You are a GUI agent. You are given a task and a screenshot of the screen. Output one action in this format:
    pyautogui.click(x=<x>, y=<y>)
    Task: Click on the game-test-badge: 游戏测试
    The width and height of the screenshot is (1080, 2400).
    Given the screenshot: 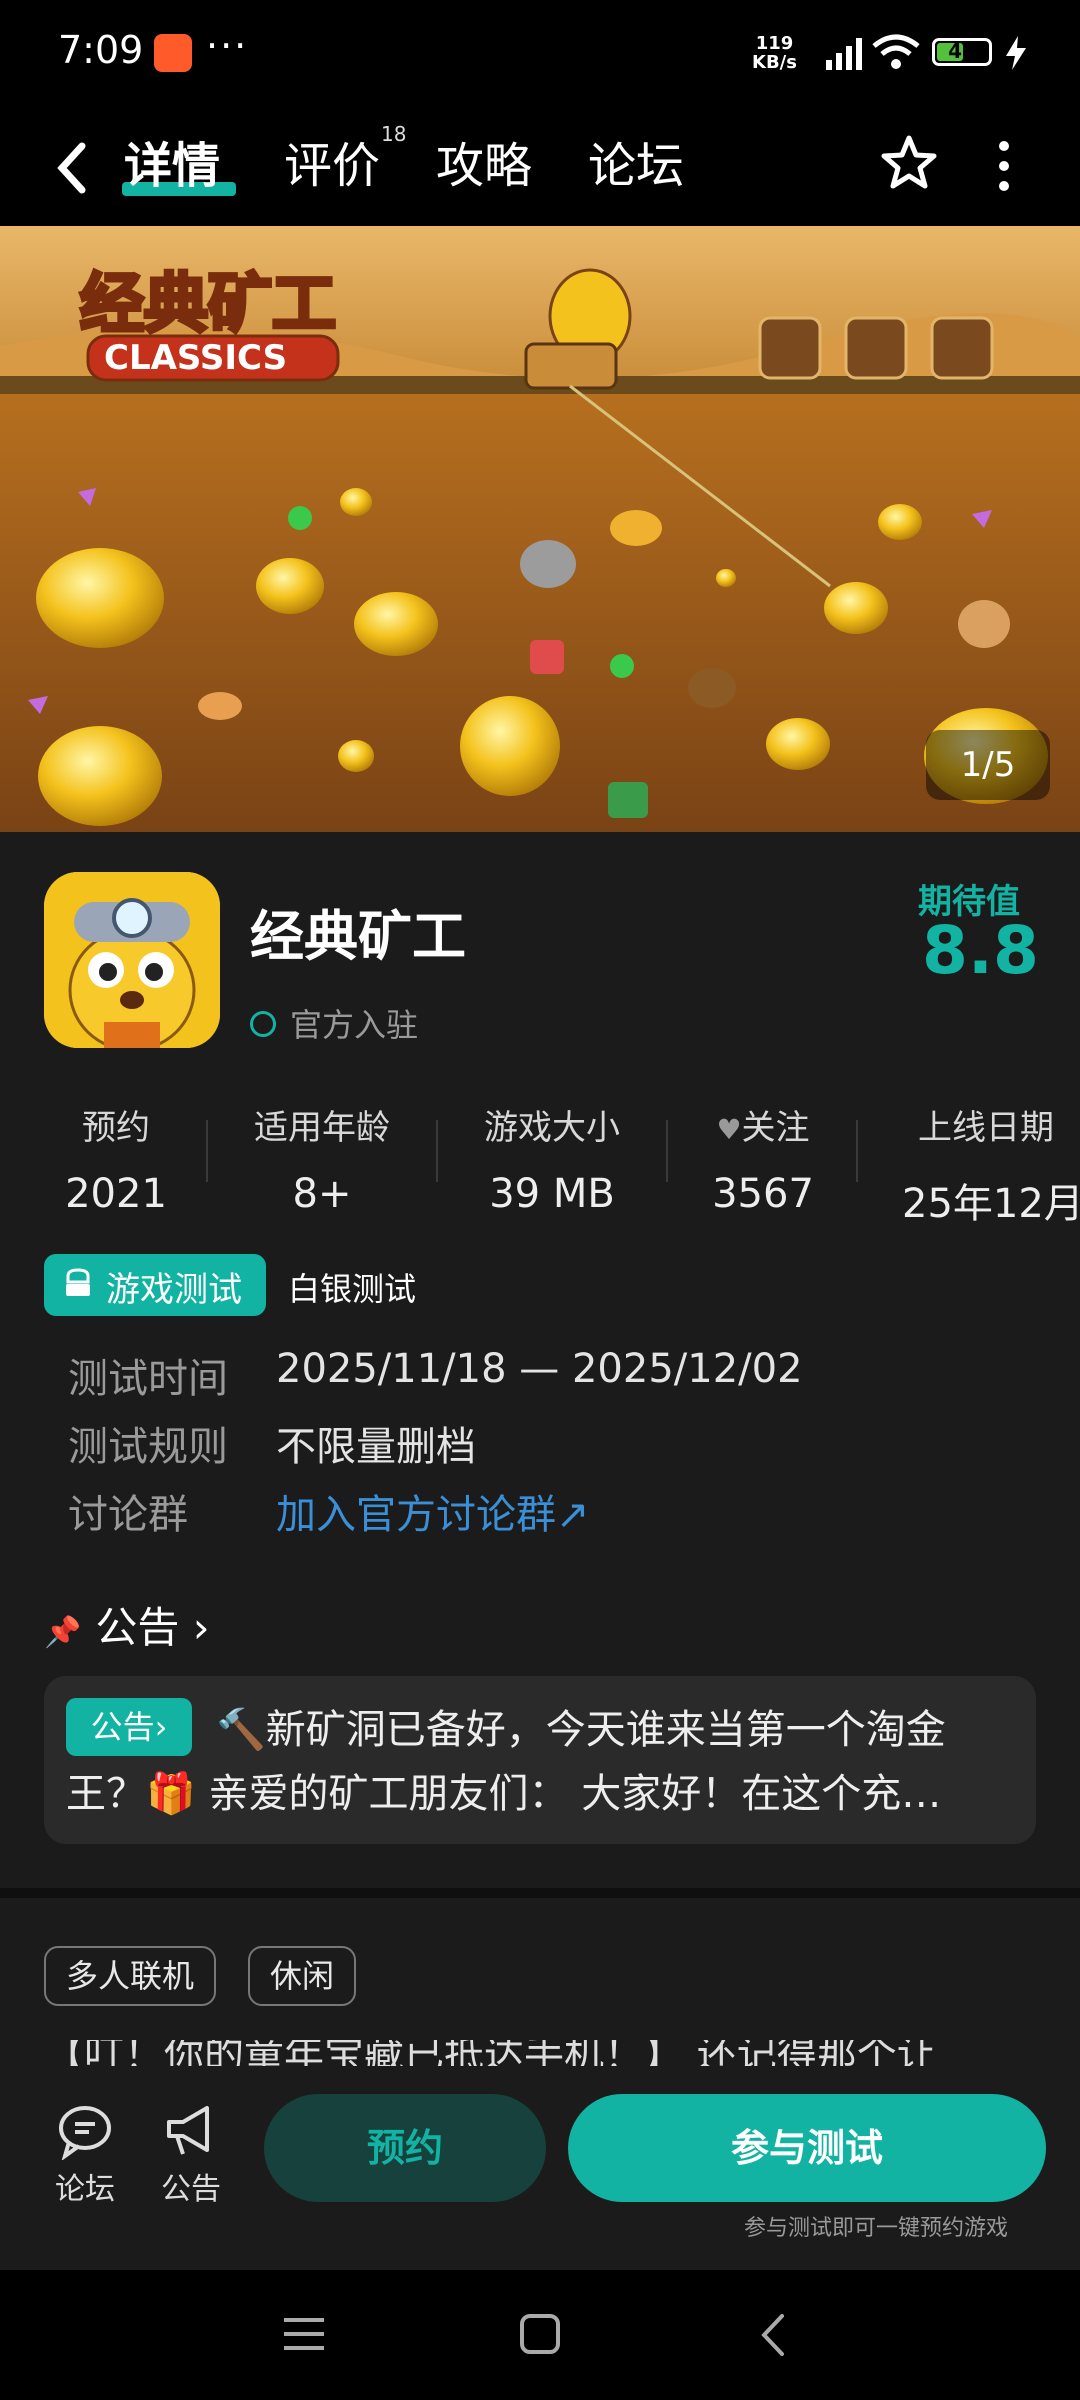 What is the action you would take?
    pyautogui.click(x=155, y=1285)
    